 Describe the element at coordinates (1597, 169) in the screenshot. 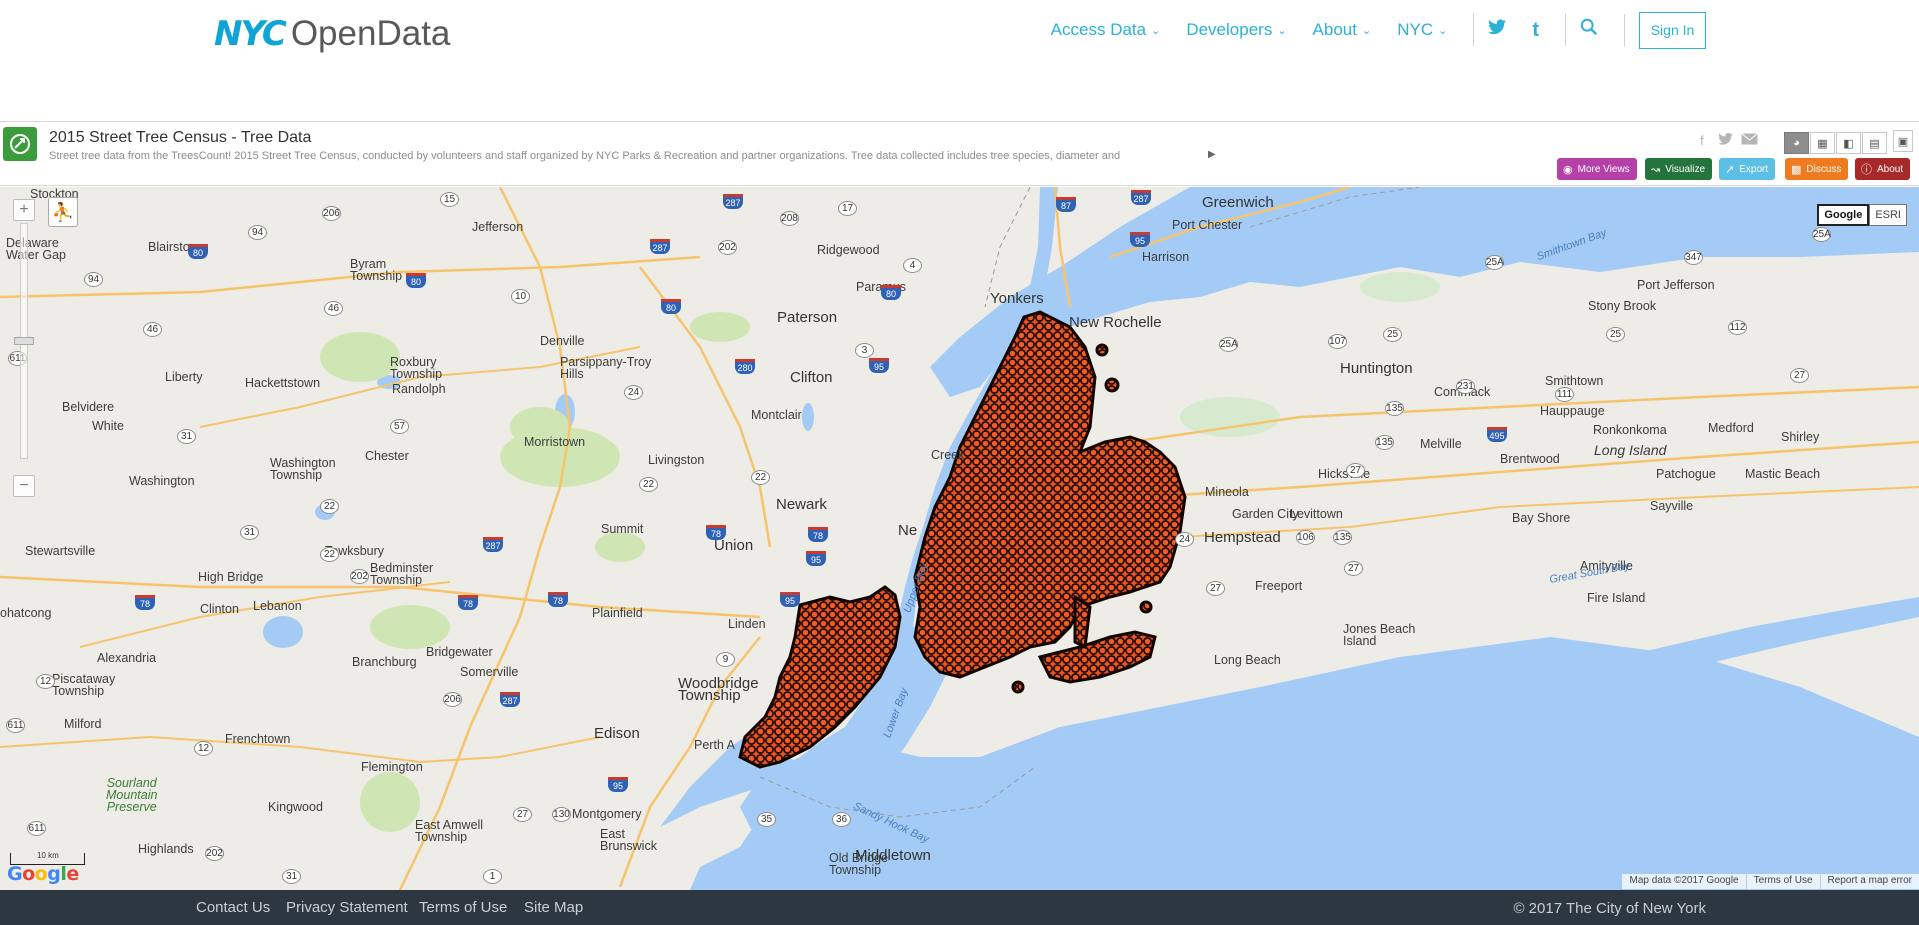

I see `more-views-button: ◉ More Views` at that location.